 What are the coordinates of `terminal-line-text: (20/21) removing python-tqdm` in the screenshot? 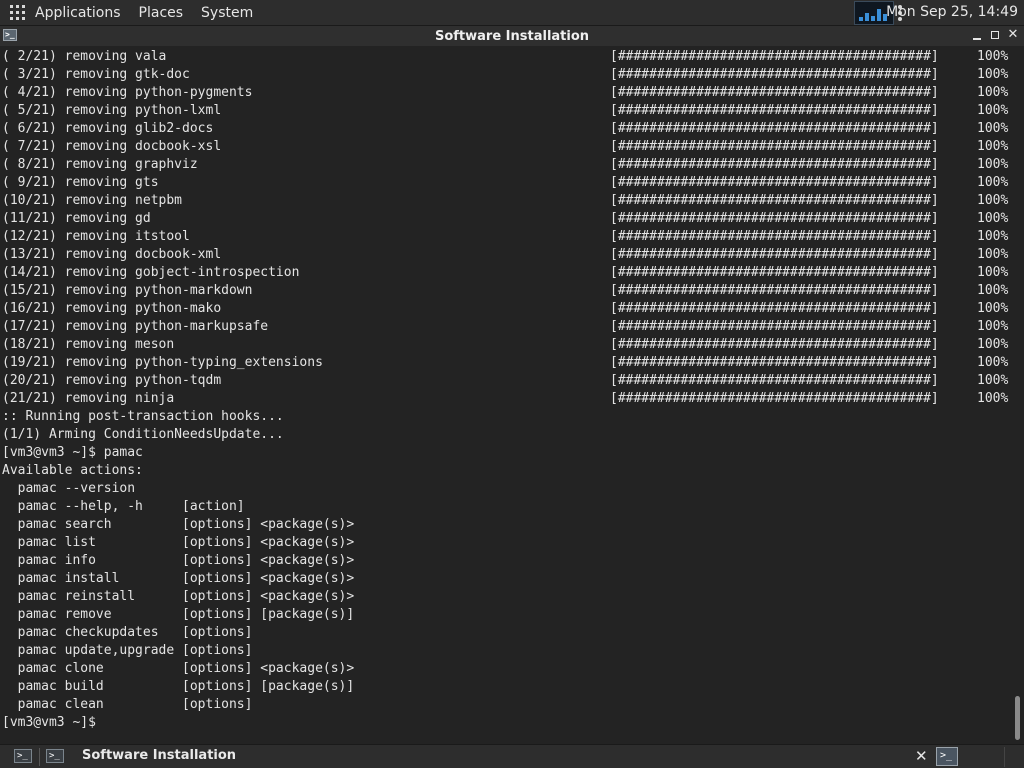 It's located at (112, 380).